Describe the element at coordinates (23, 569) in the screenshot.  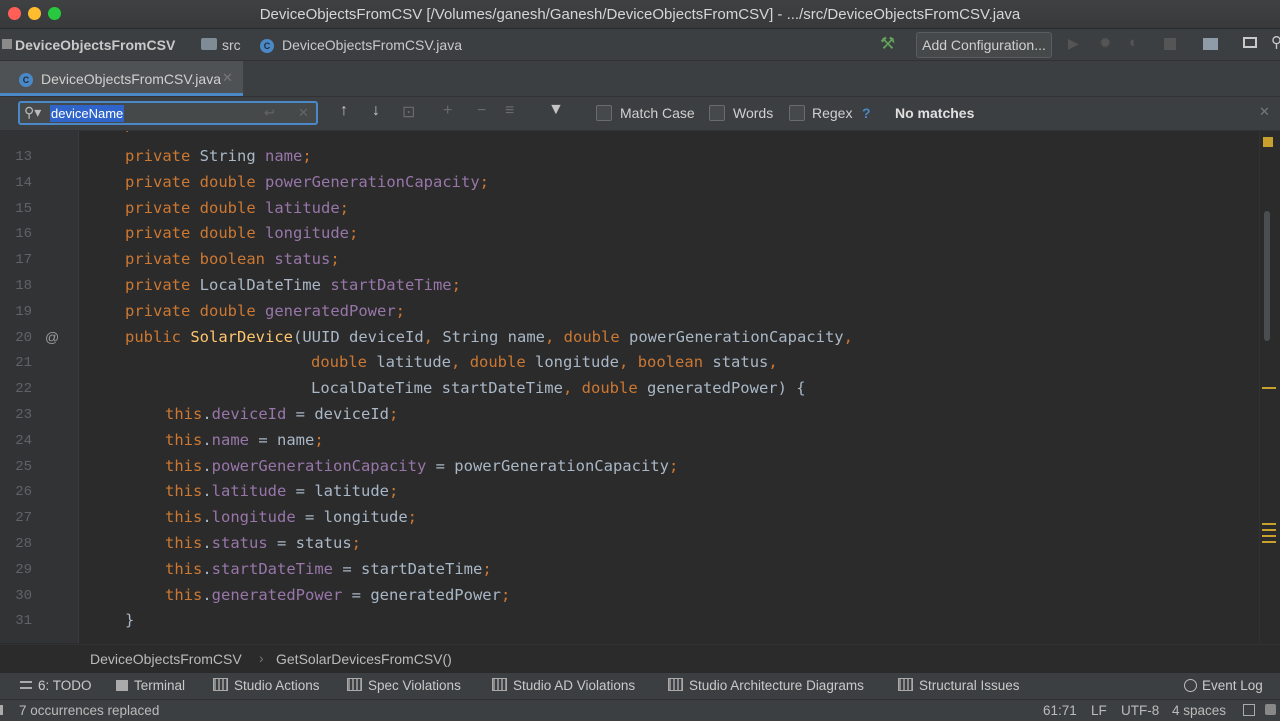
I see `line-number: 29` at that location.